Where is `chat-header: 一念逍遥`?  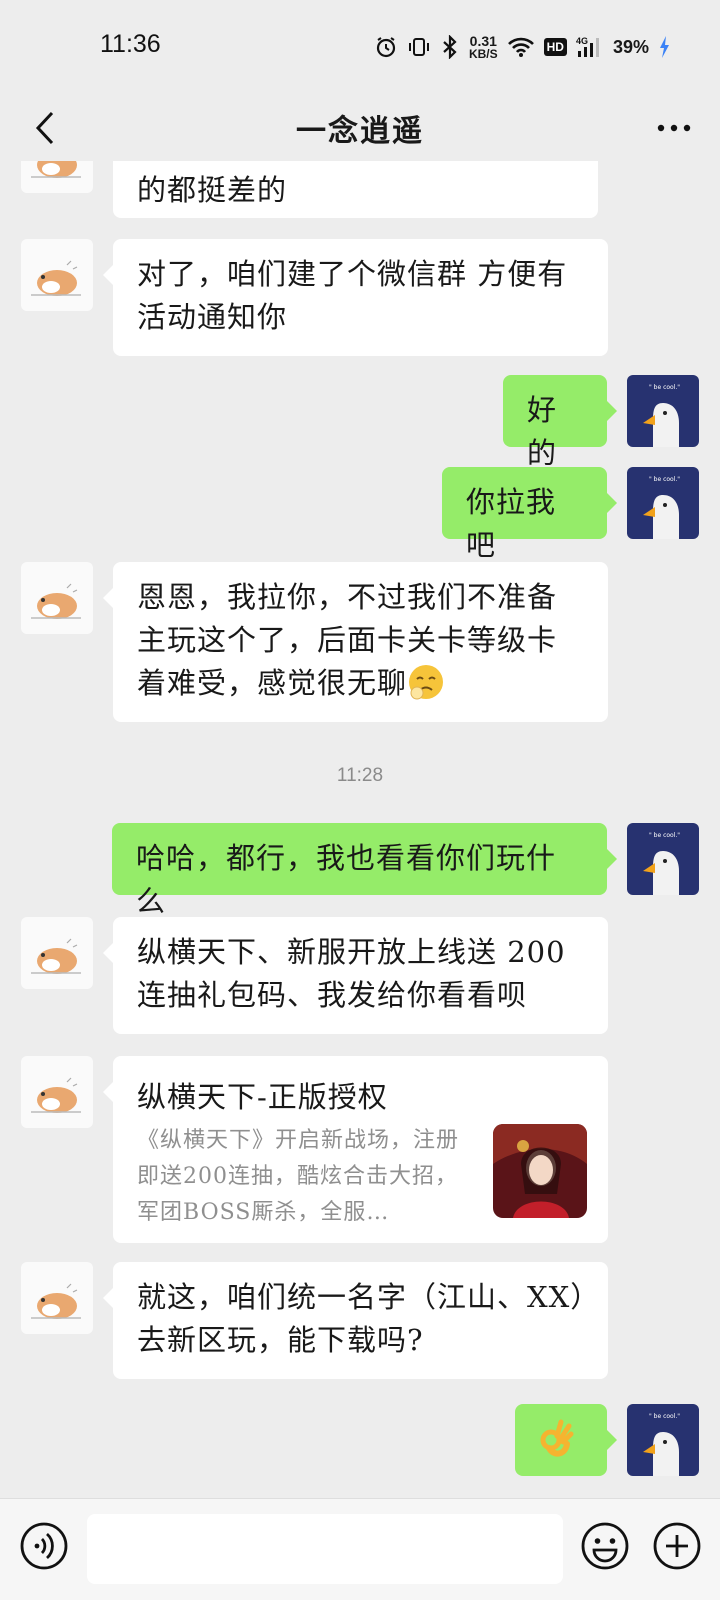
chat-header: 一念逍遥 is located at coordinates (360, 128).